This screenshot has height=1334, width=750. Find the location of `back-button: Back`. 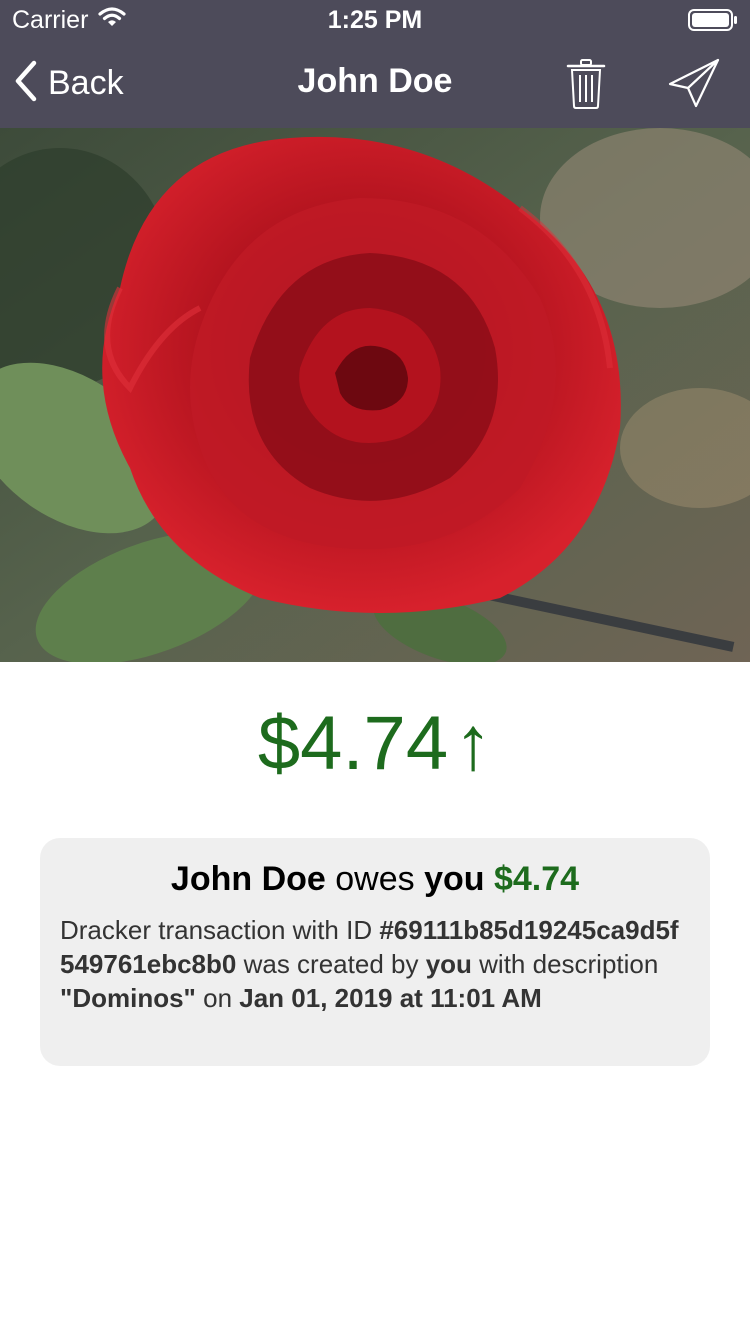

back-button: Back is located at coordinates (69, 83).